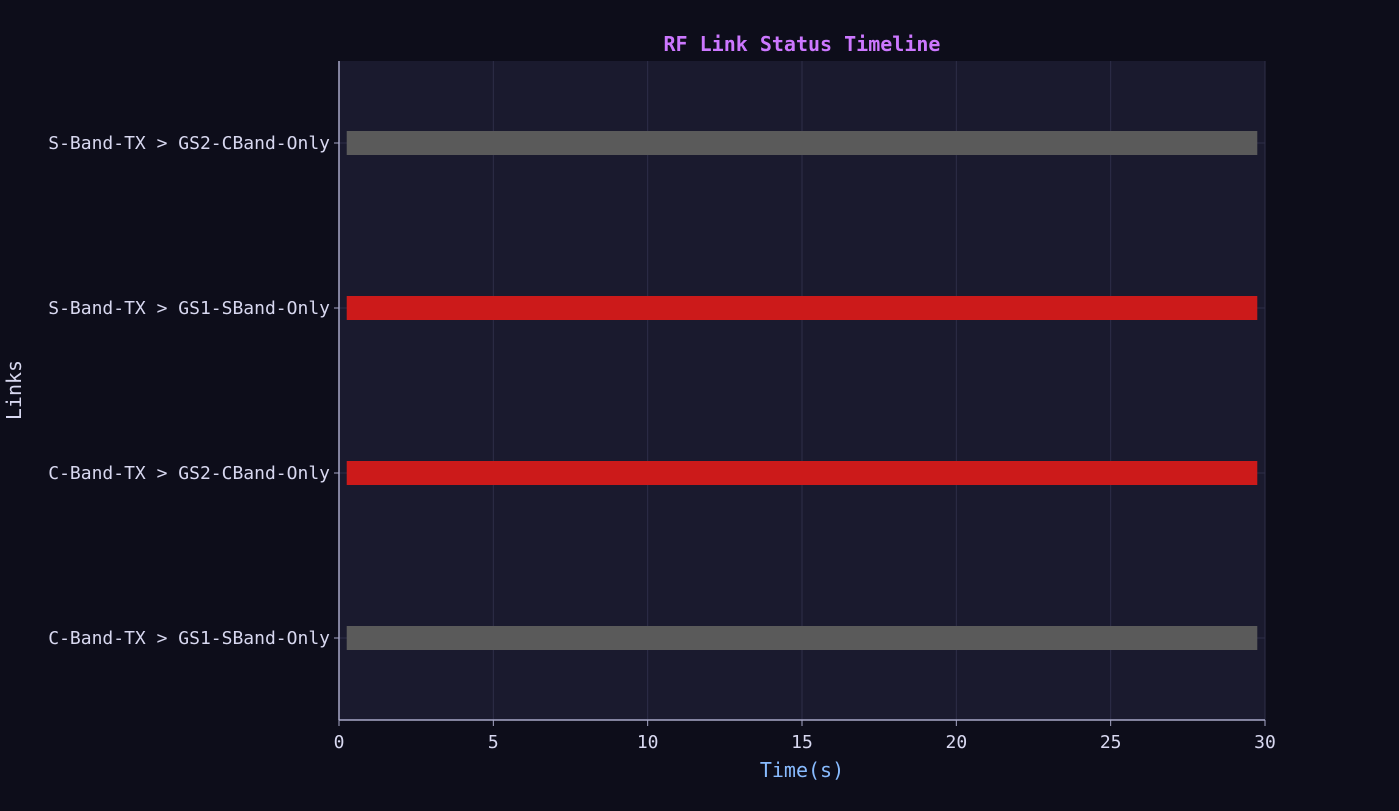  I want to click on x-tick-label: 5, so click(493, 742).